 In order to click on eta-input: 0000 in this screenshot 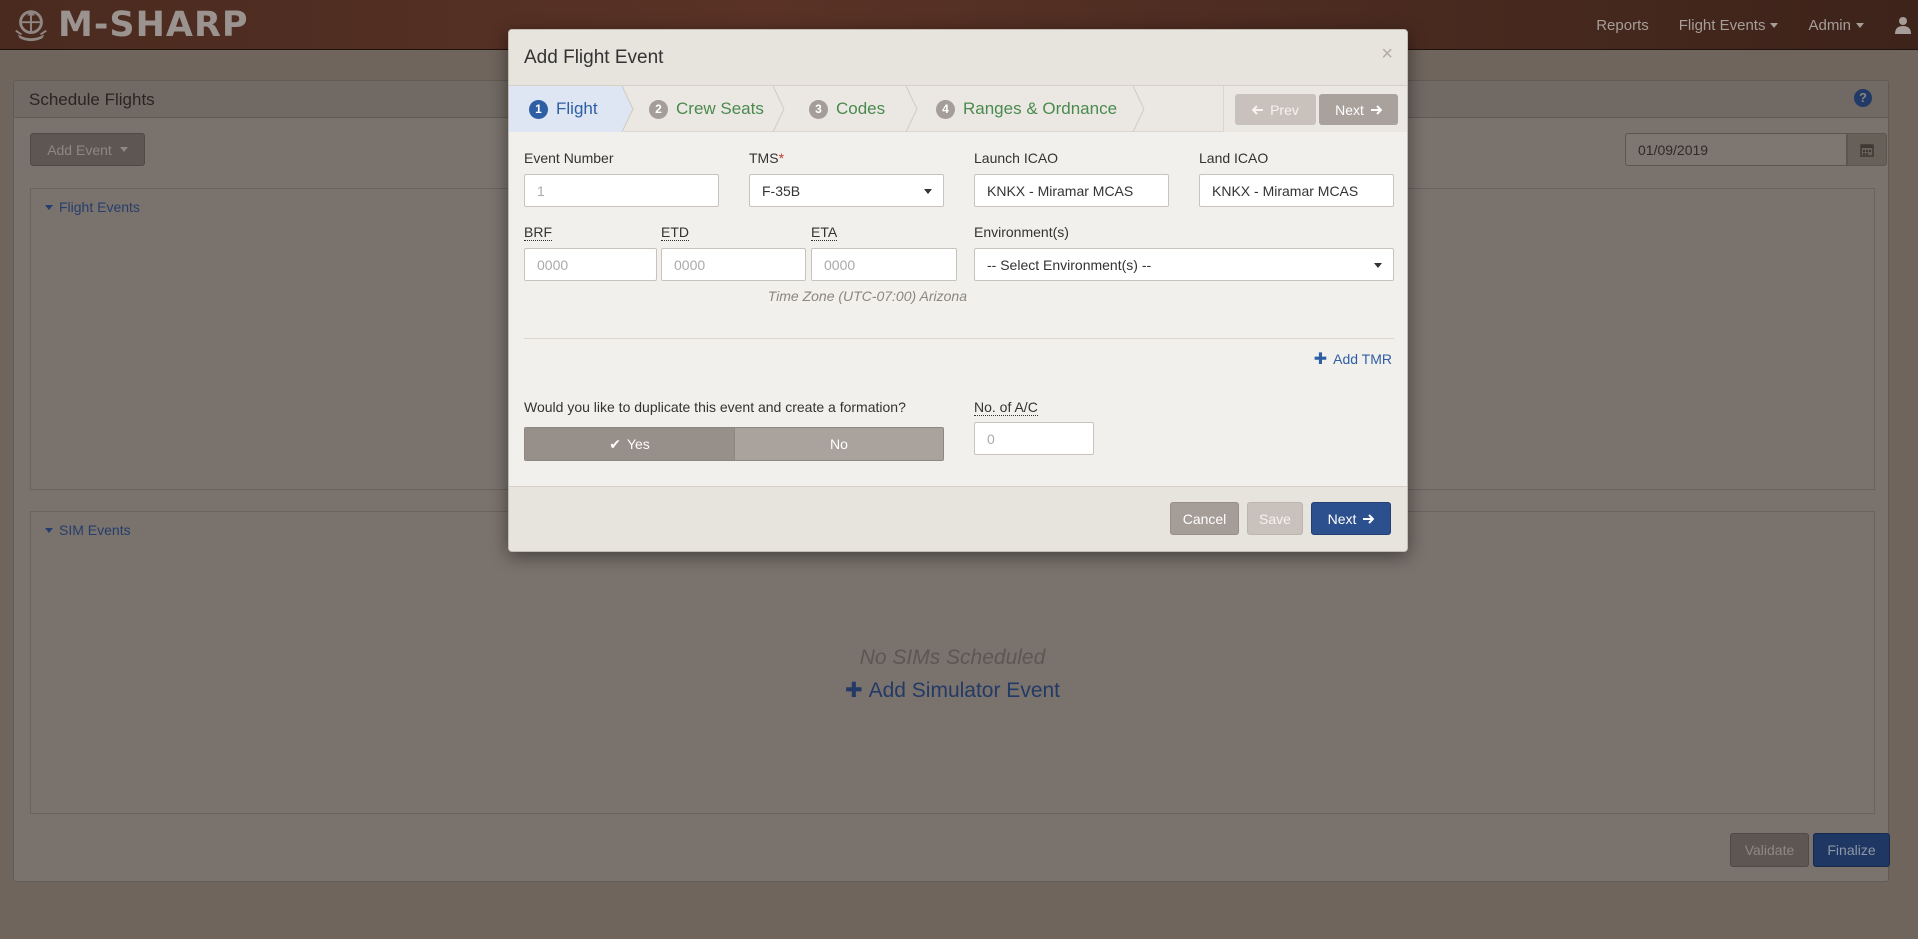, I will do `click(884, 264)`.